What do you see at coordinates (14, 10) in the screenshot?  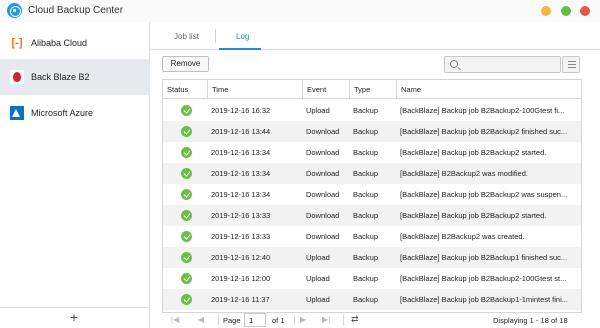 I see `cloud-backup-icon` at bounding box center [14, 10].